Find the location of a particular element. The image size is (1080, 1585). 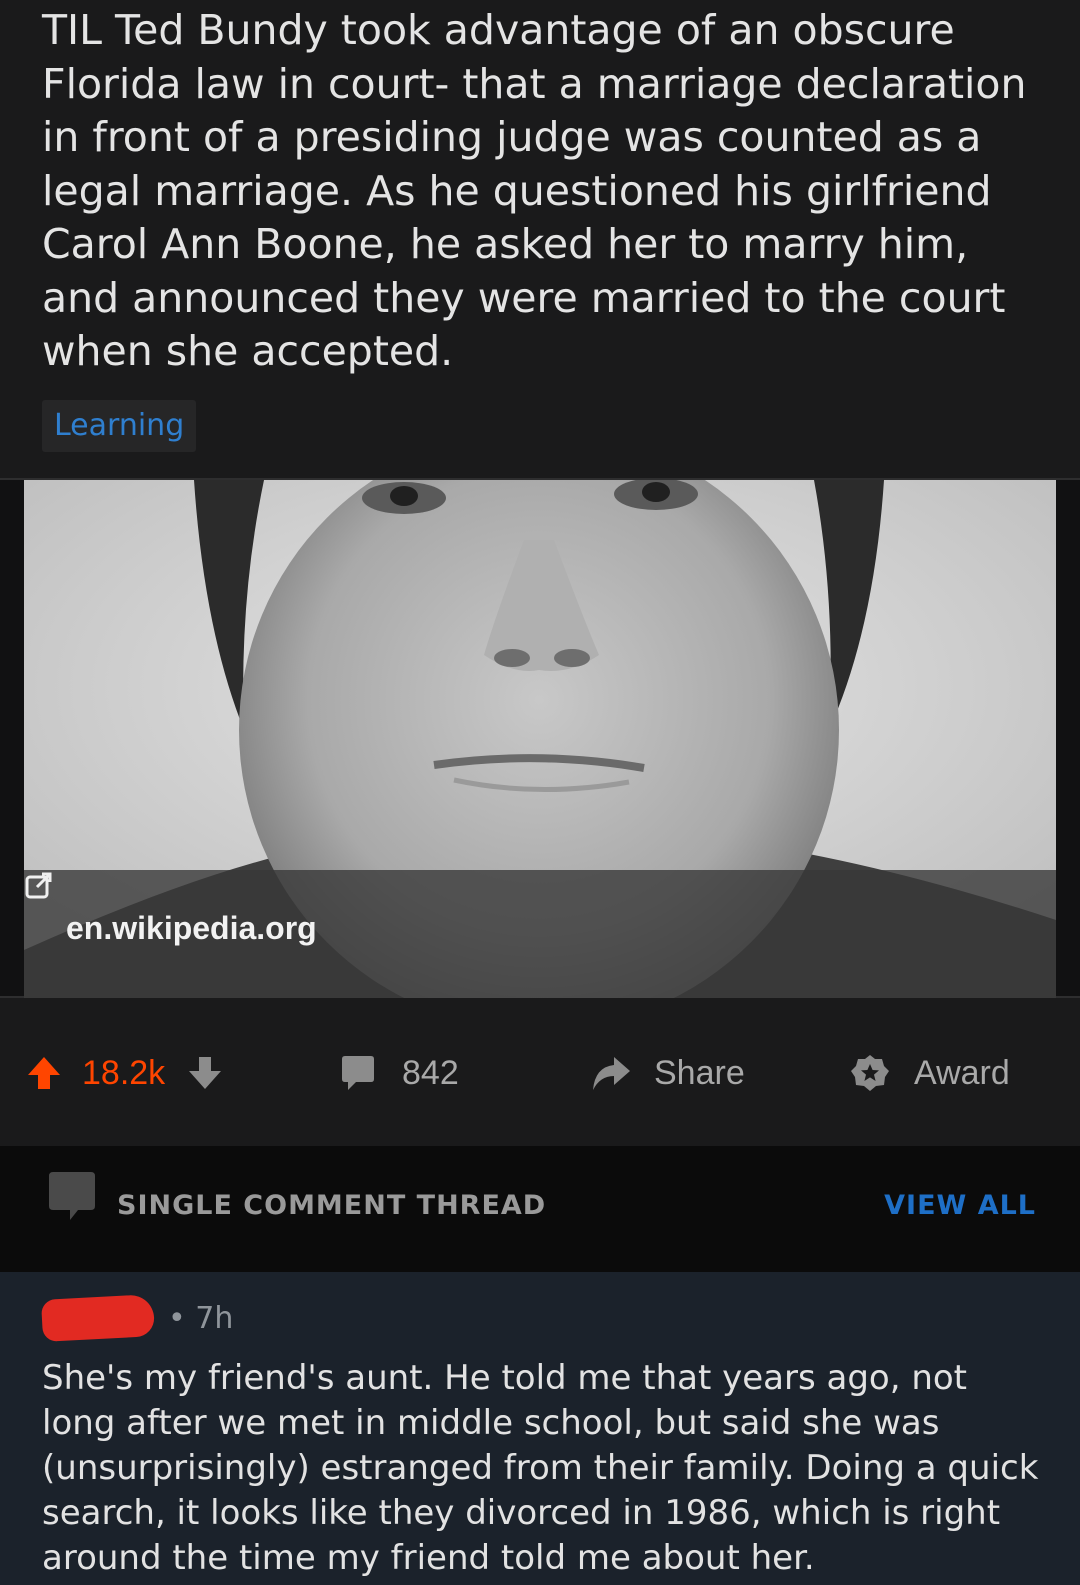

award-button: Award is located at coordinates (930, 1073).